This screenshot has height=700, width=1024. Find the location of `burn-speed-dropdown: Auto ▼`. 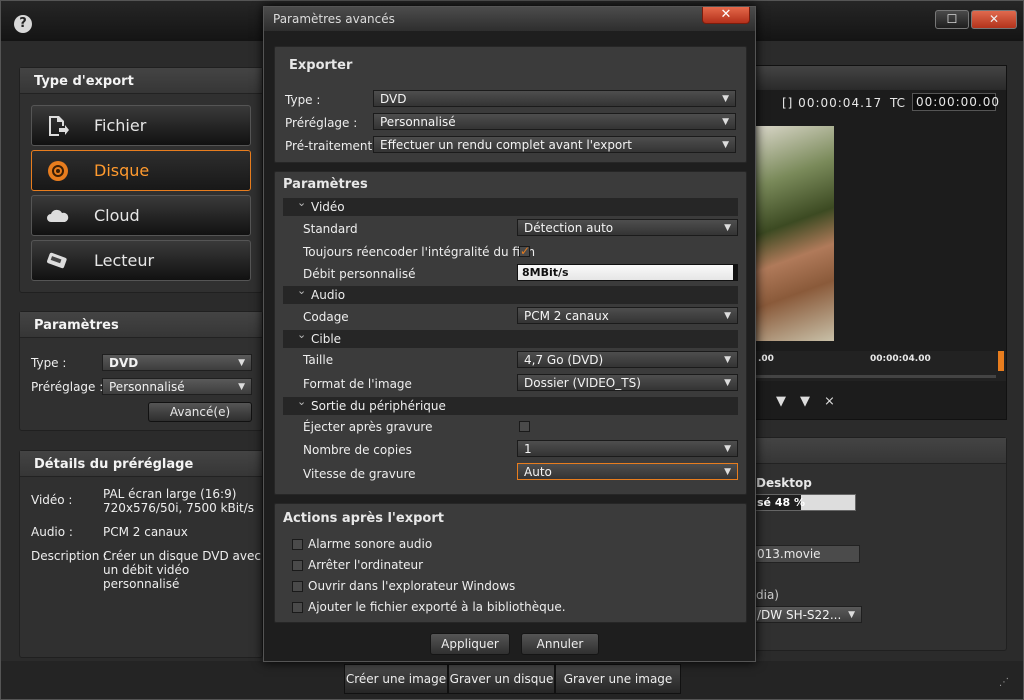

burn-speed-dropdown: Auto ▼ is located at coordinates (627, 471).